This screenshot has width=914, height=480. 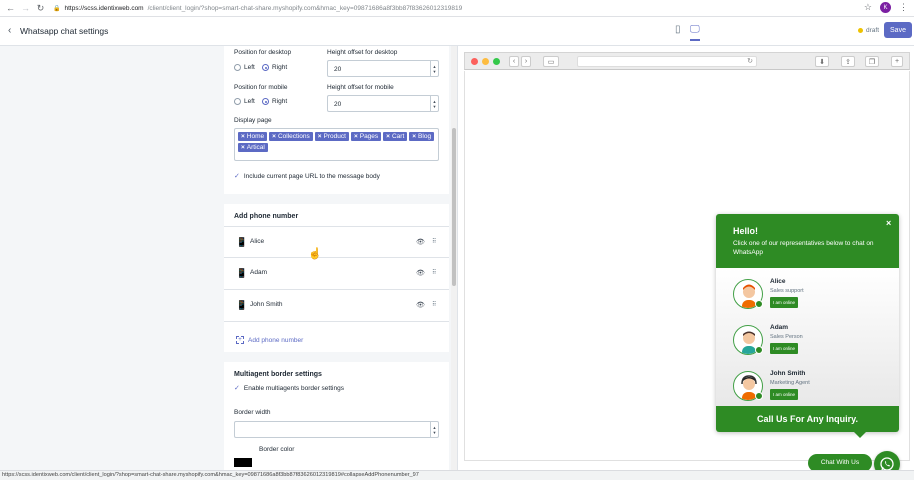 What do you see at coordinates (336, 306) in the screenshot?
I see `agent-row: 📱 John Smith 👁 ⠿` at bounding box center [336, 306].